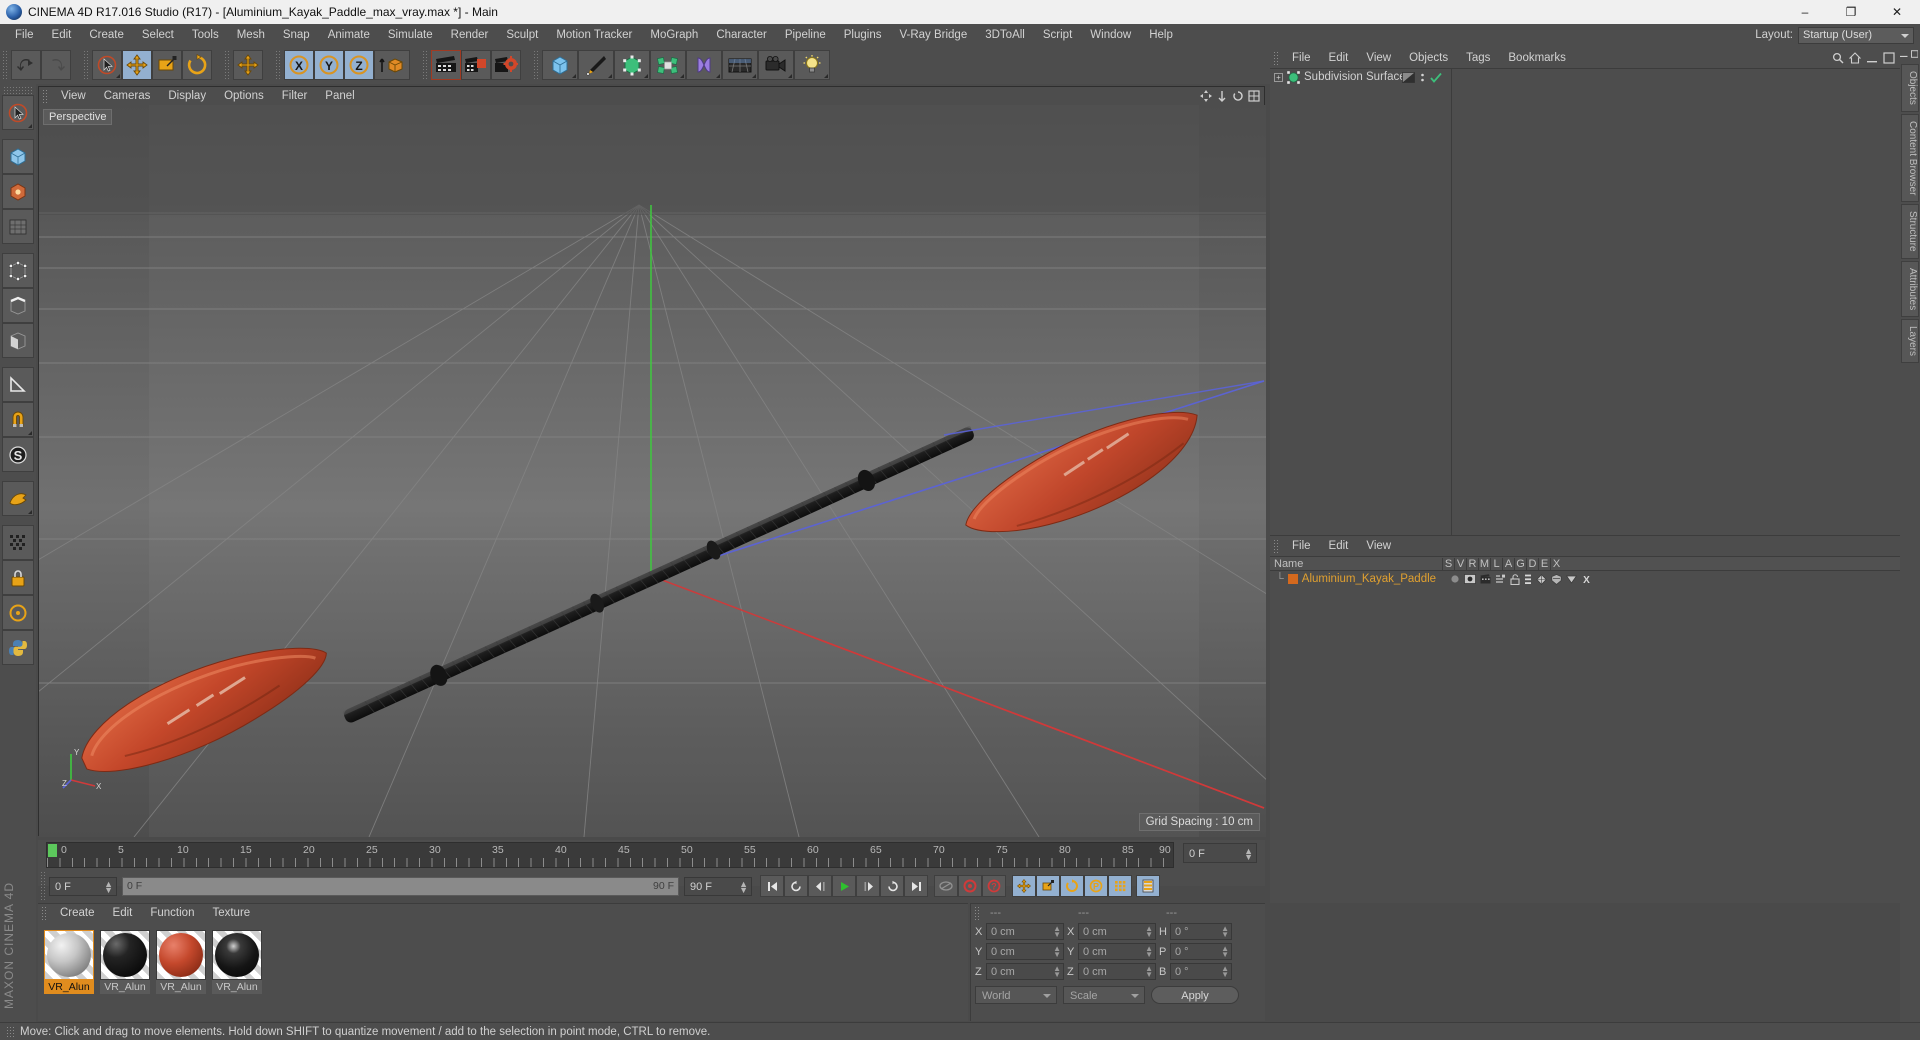 This screenshot has height=1040, width=1920. I want to click on minimize-icon, so click(1904, 54).